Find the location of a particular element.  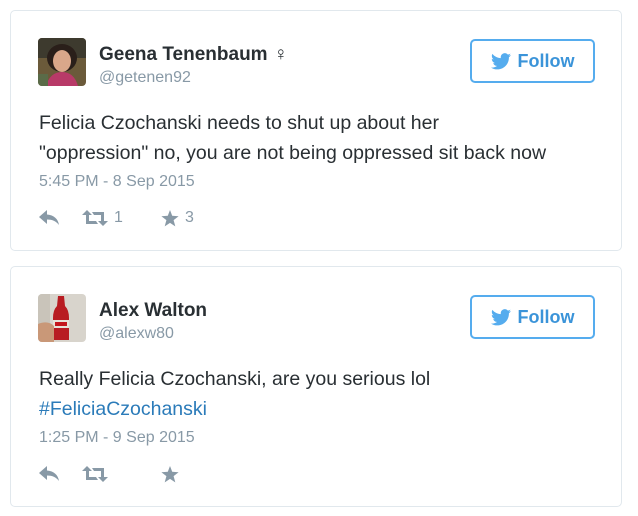

tweet-timestamp: 1:25 PM - 9 Sep 2015 is located at coordinates (117, 438).